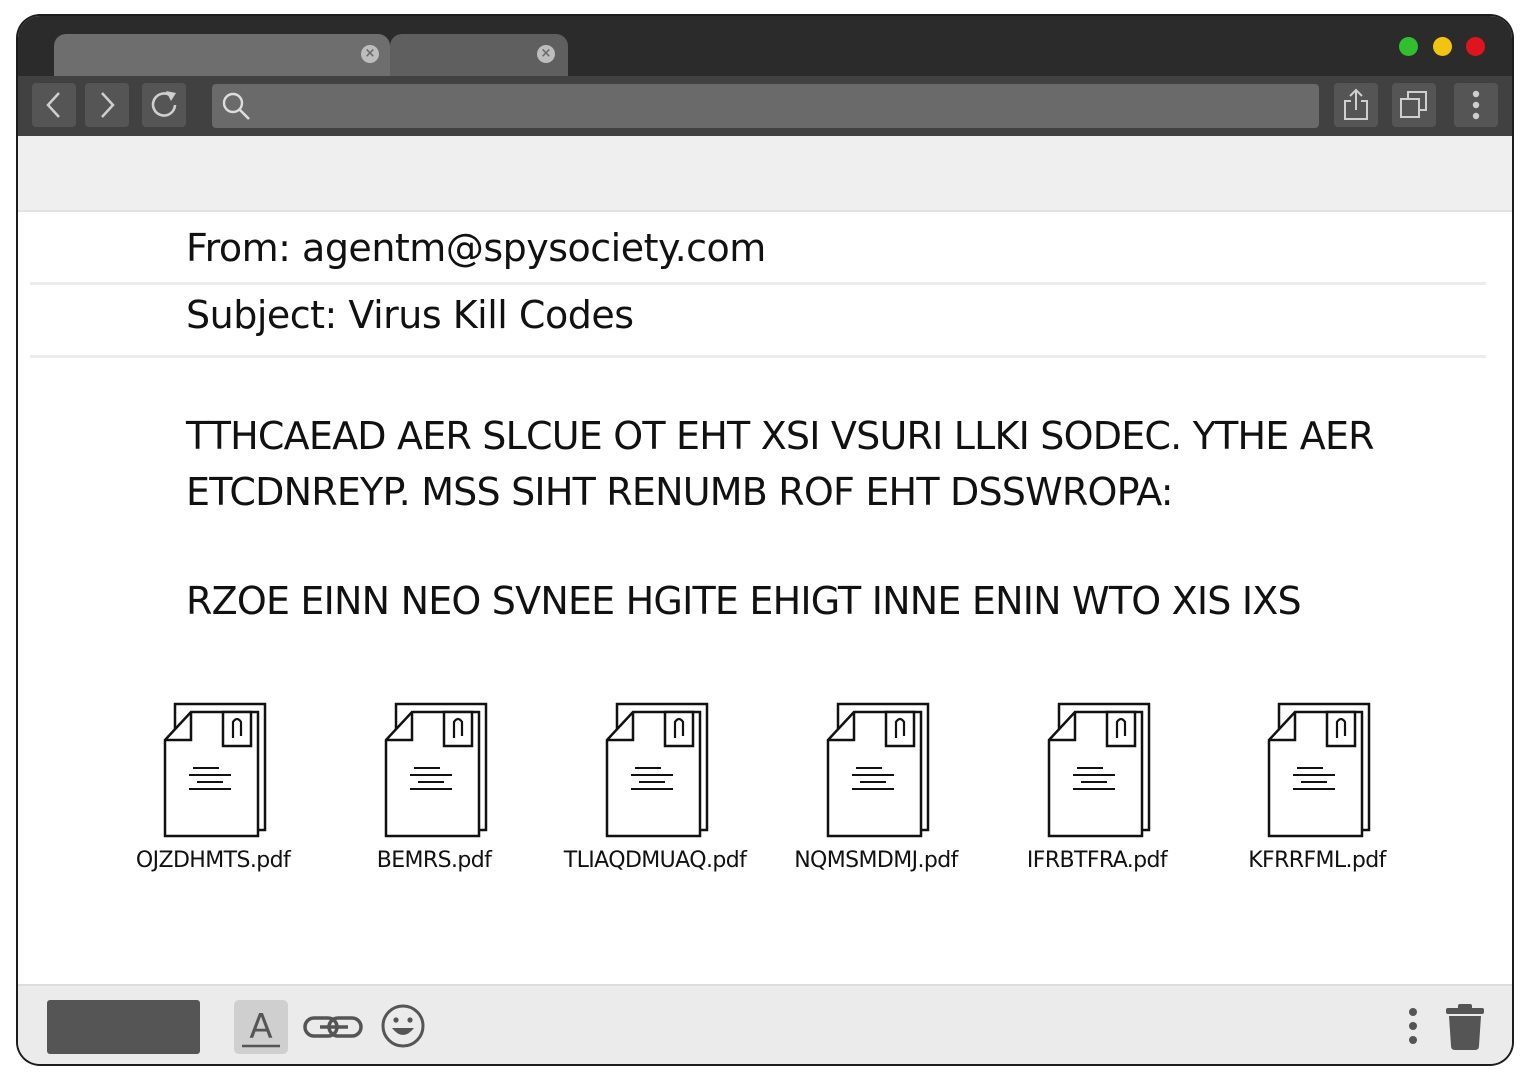 Image resolution: width=1531 pixels, height=1080 pixels. I want to click on forward-arrow-icon, so click(108, 105).